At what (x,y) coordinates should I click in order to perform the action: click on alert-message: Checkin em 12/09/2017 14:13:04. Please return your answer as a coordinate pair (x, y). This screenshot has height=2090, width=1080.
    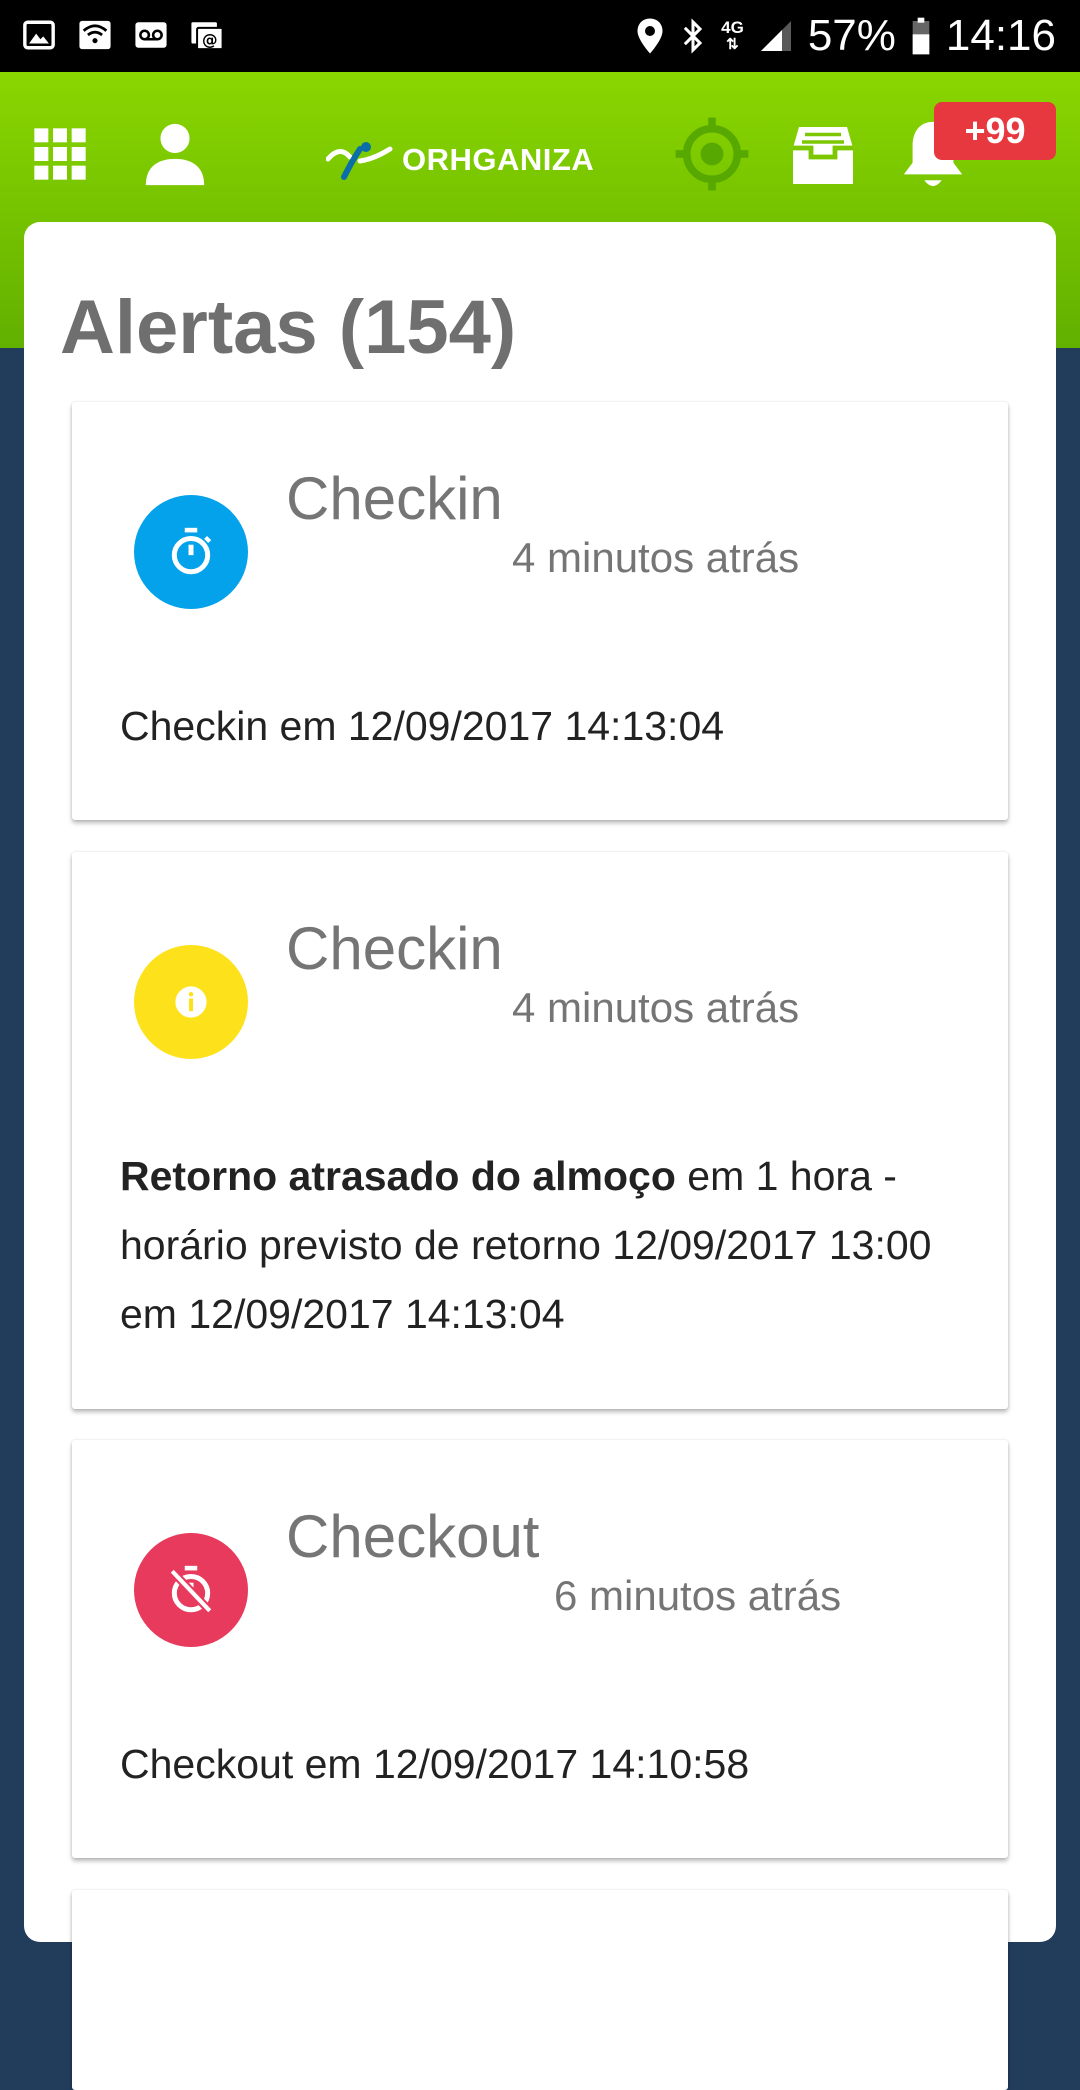
    Looking at the image, I should click on (422, 726).